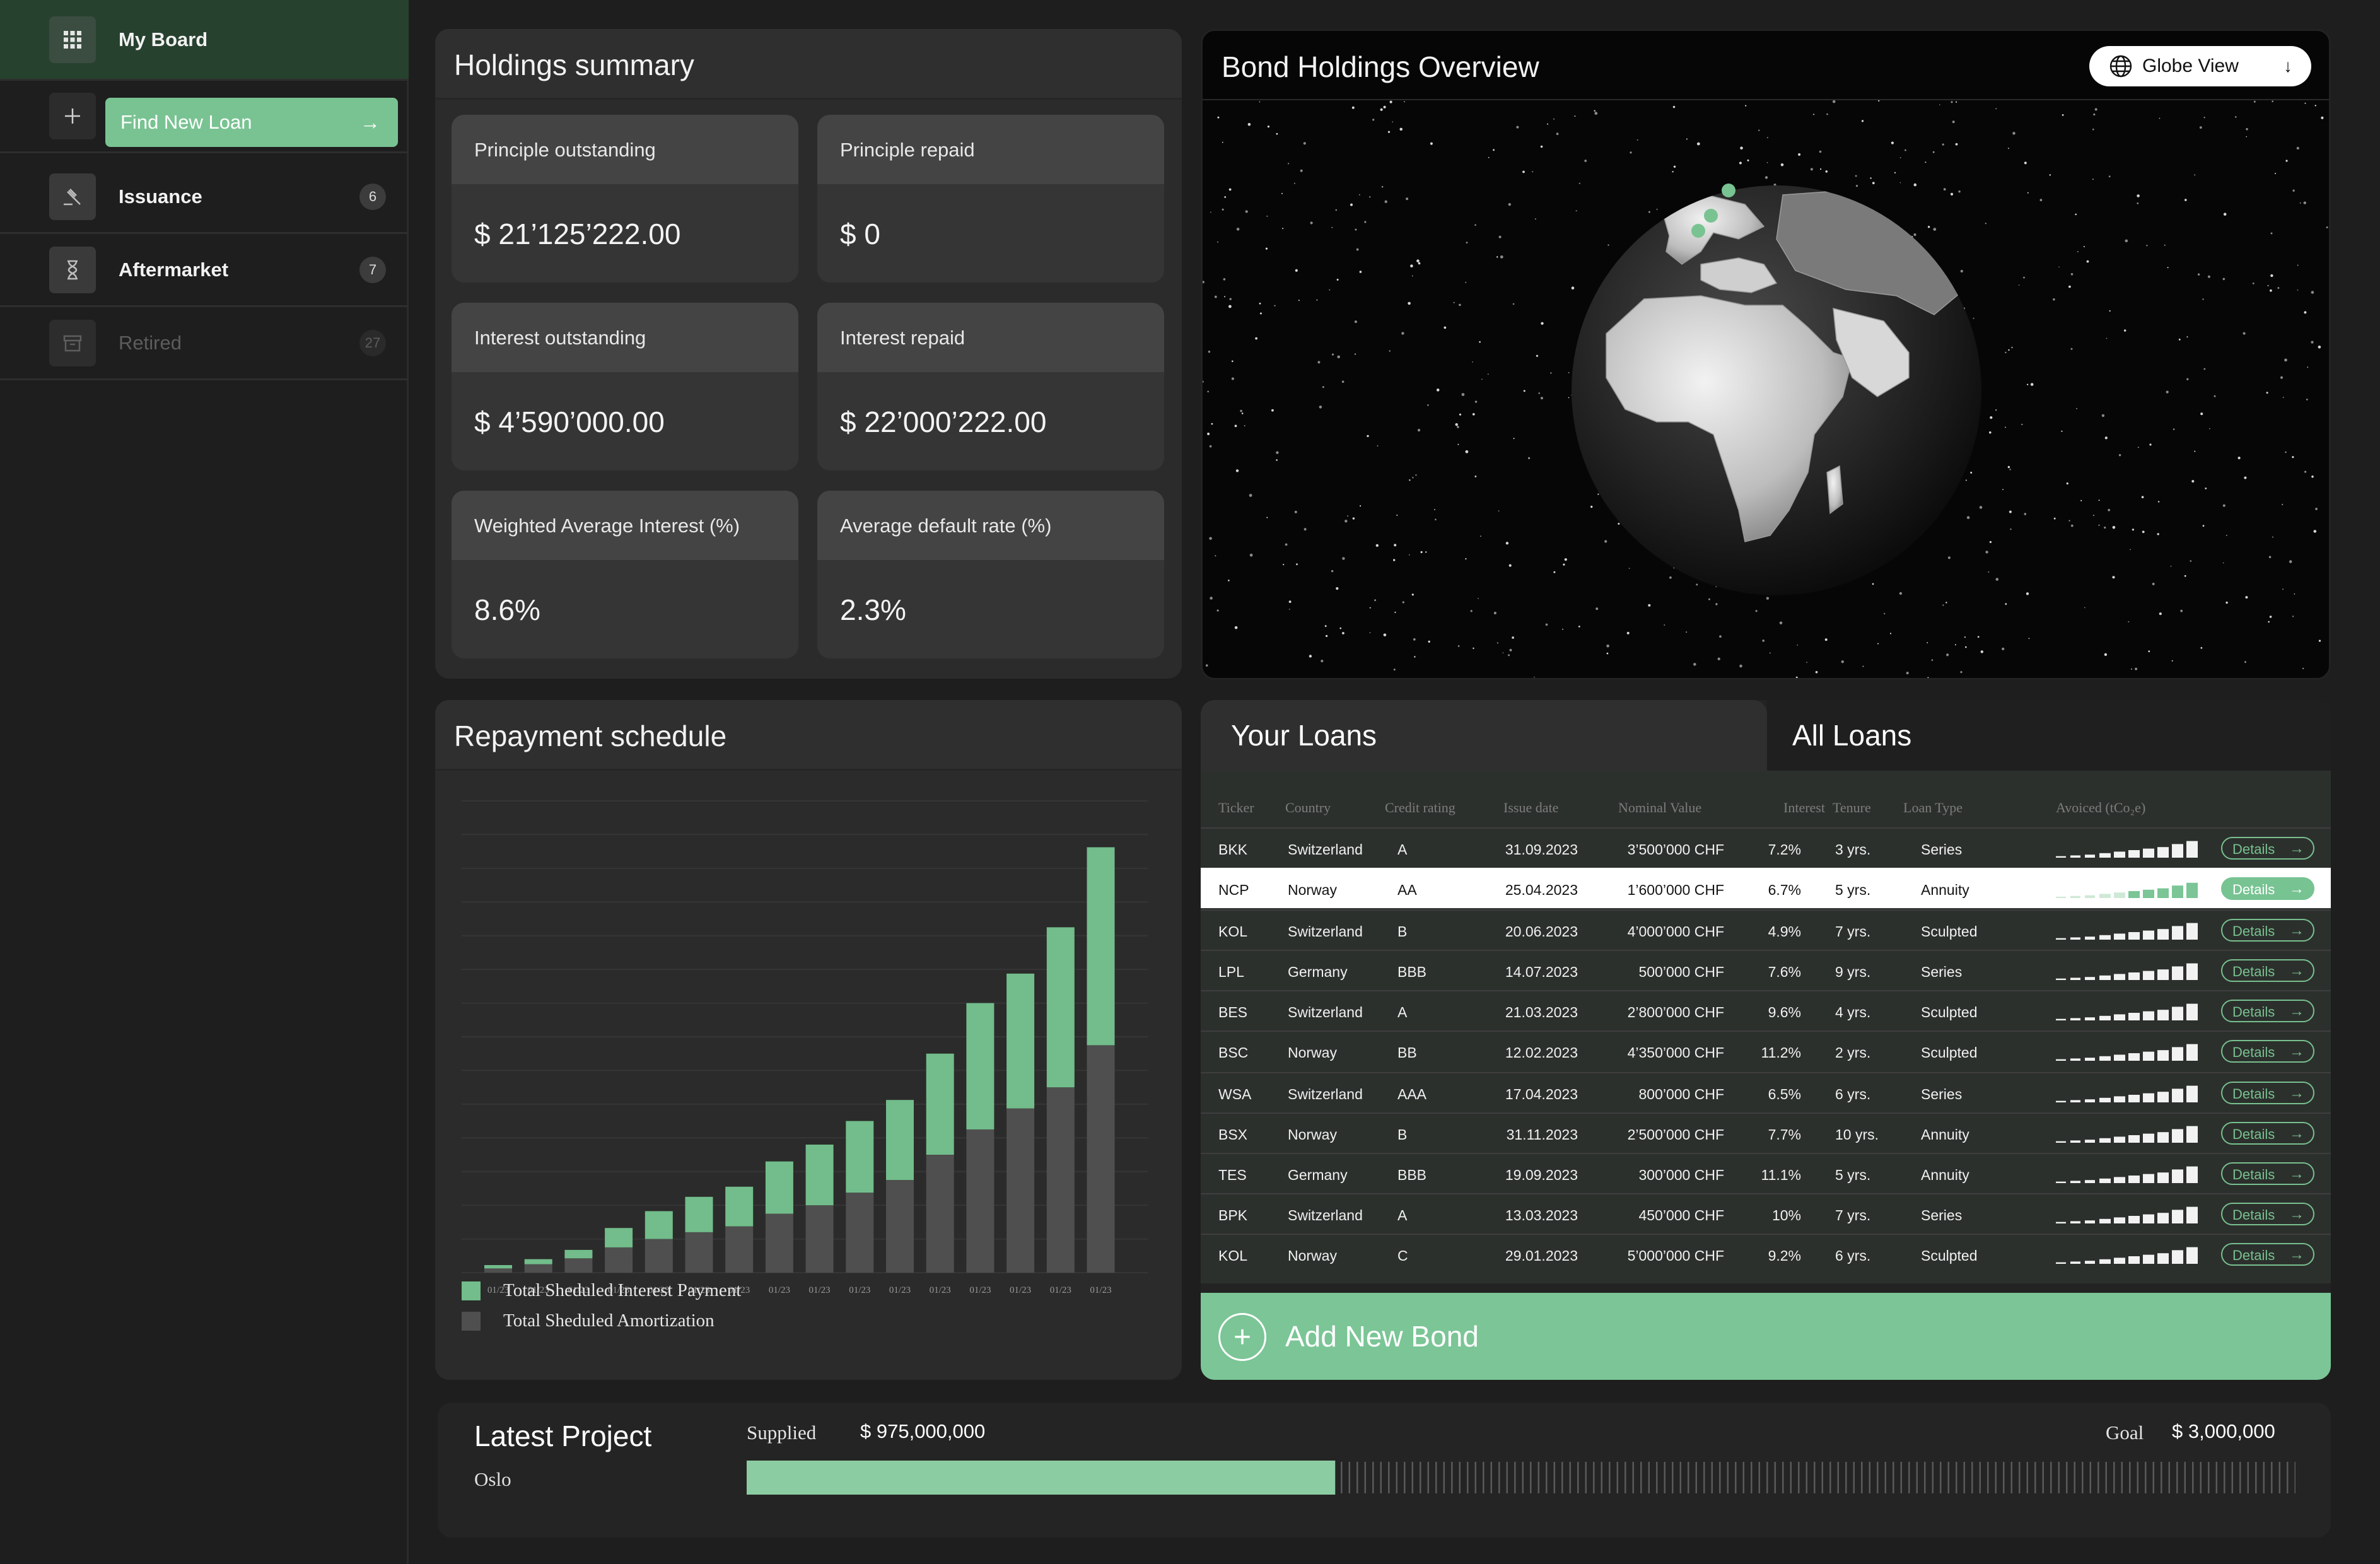 The image size is (2380, 1564). What do you see at coordinates (2200, 66) in the screenshot?
I see `globe-view-dropdown: Globe View ↓` at bounding box center [2200, 66].